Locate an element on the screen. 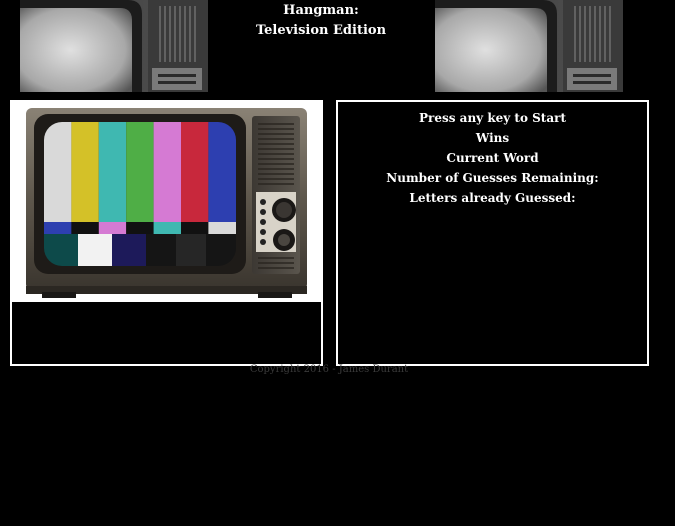 The height and width of the screenshot is (526, 675). letters-guessed-label: Letters already Guessed: is located at coordinates (492, 198).